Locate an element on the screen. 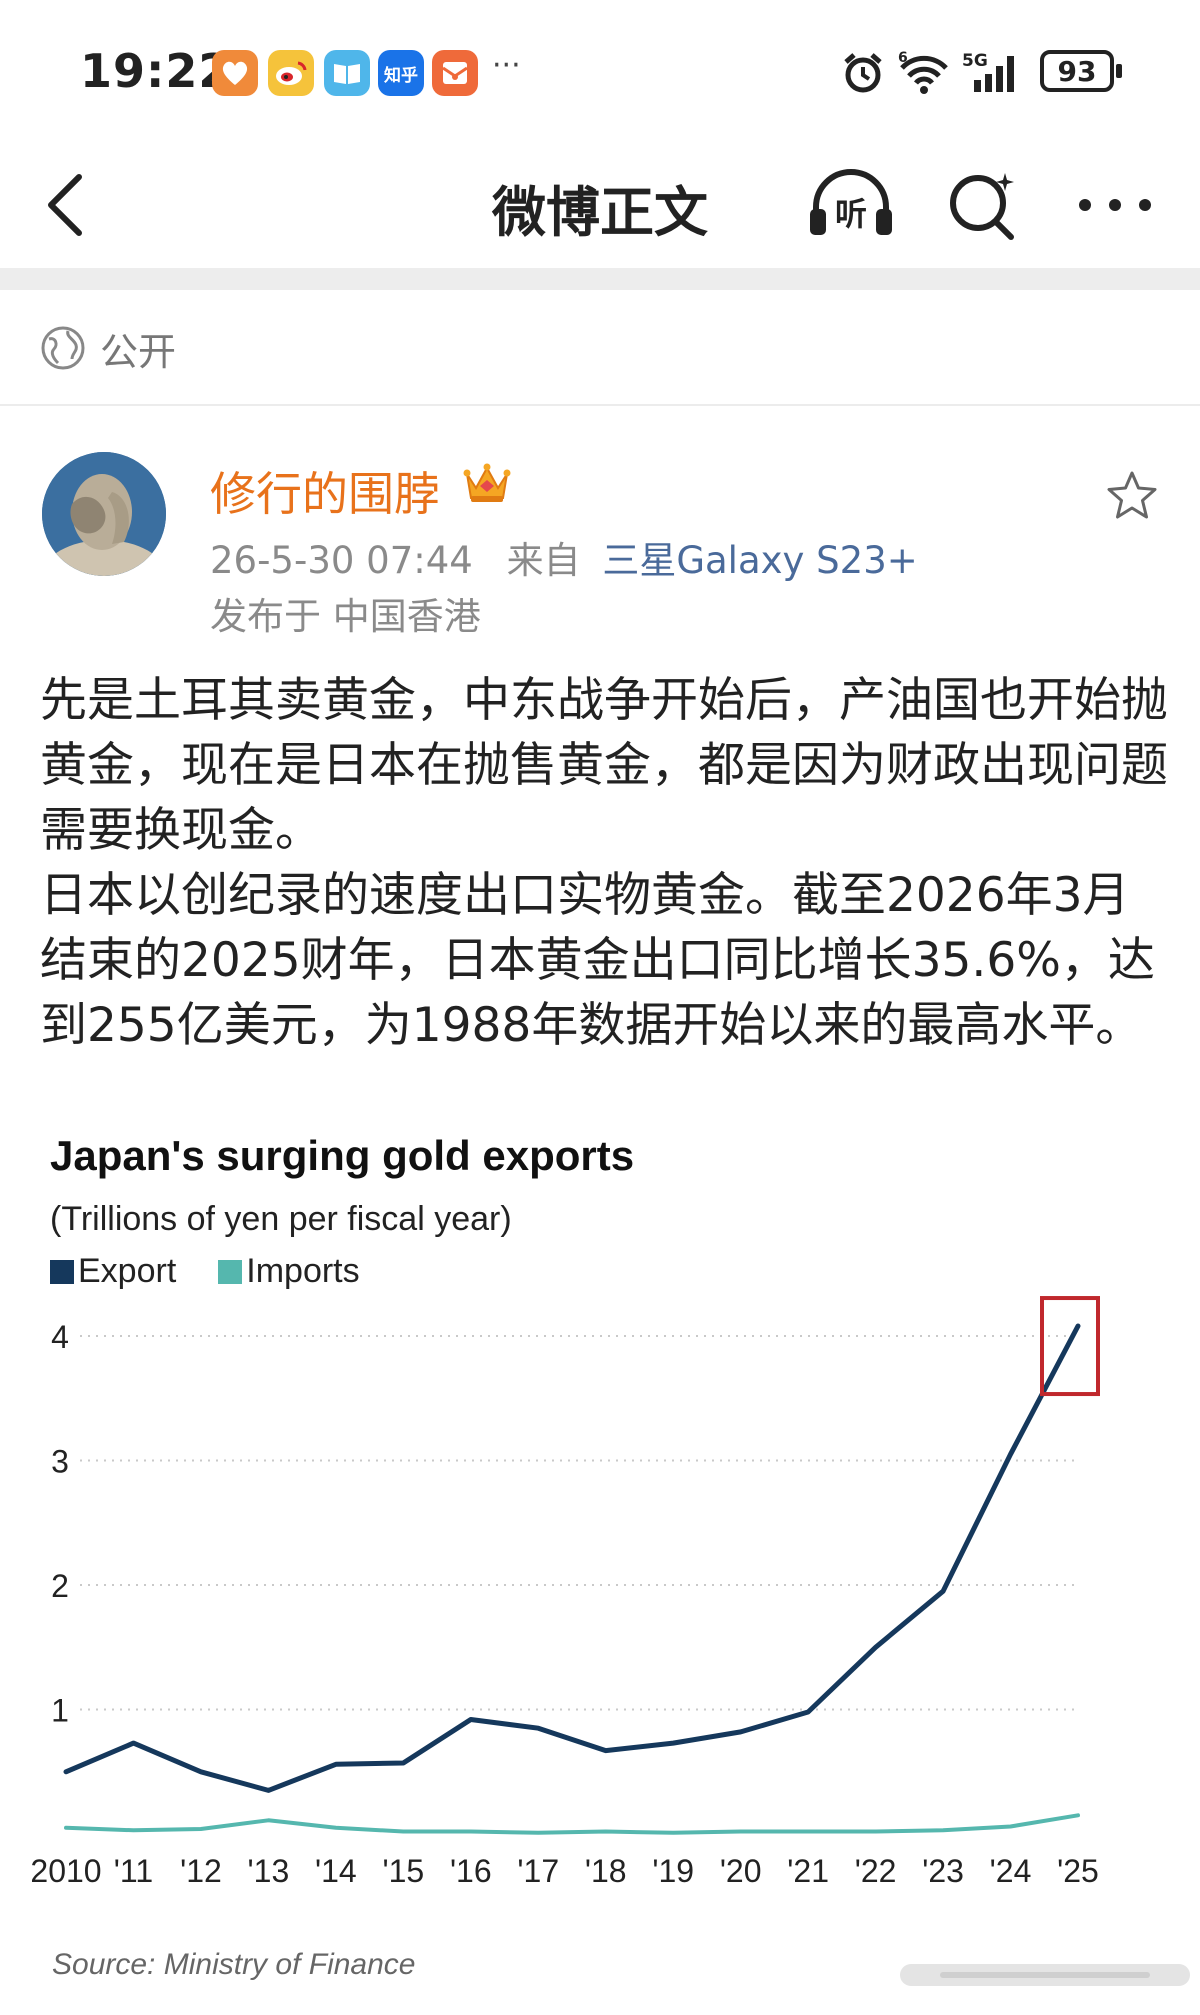  x-tick-label: '16 is located at coordinates (471, 1871).